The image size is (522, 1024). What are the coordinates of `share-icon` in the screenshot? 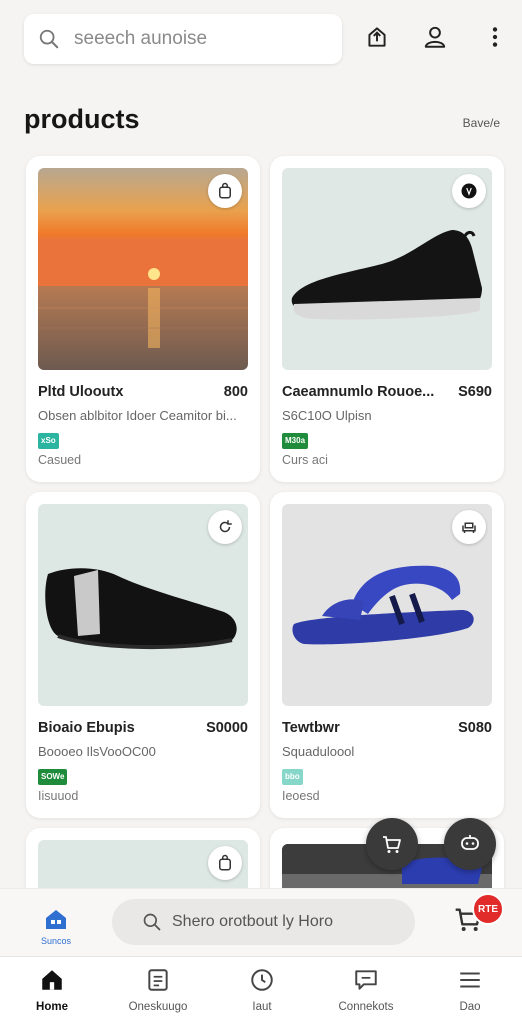 It's located at (377, 37).